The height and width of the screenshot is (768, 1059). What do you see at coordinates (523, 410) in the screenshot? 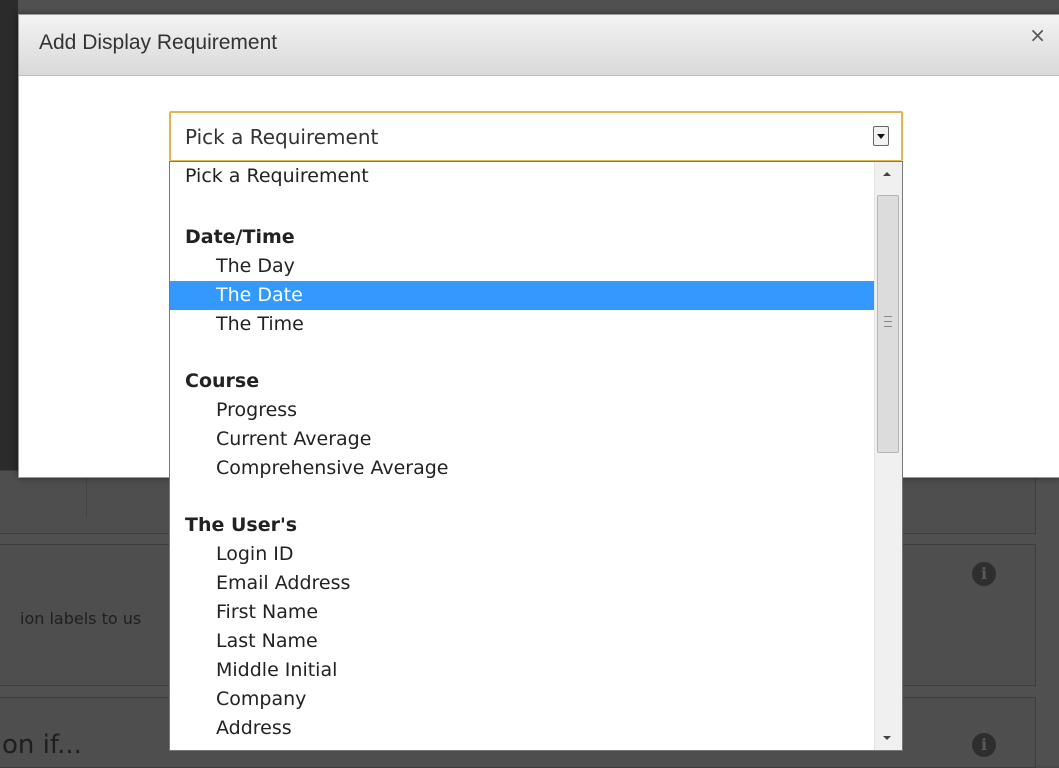
I see `option-item: Progress` at bounding box center [523, 410].